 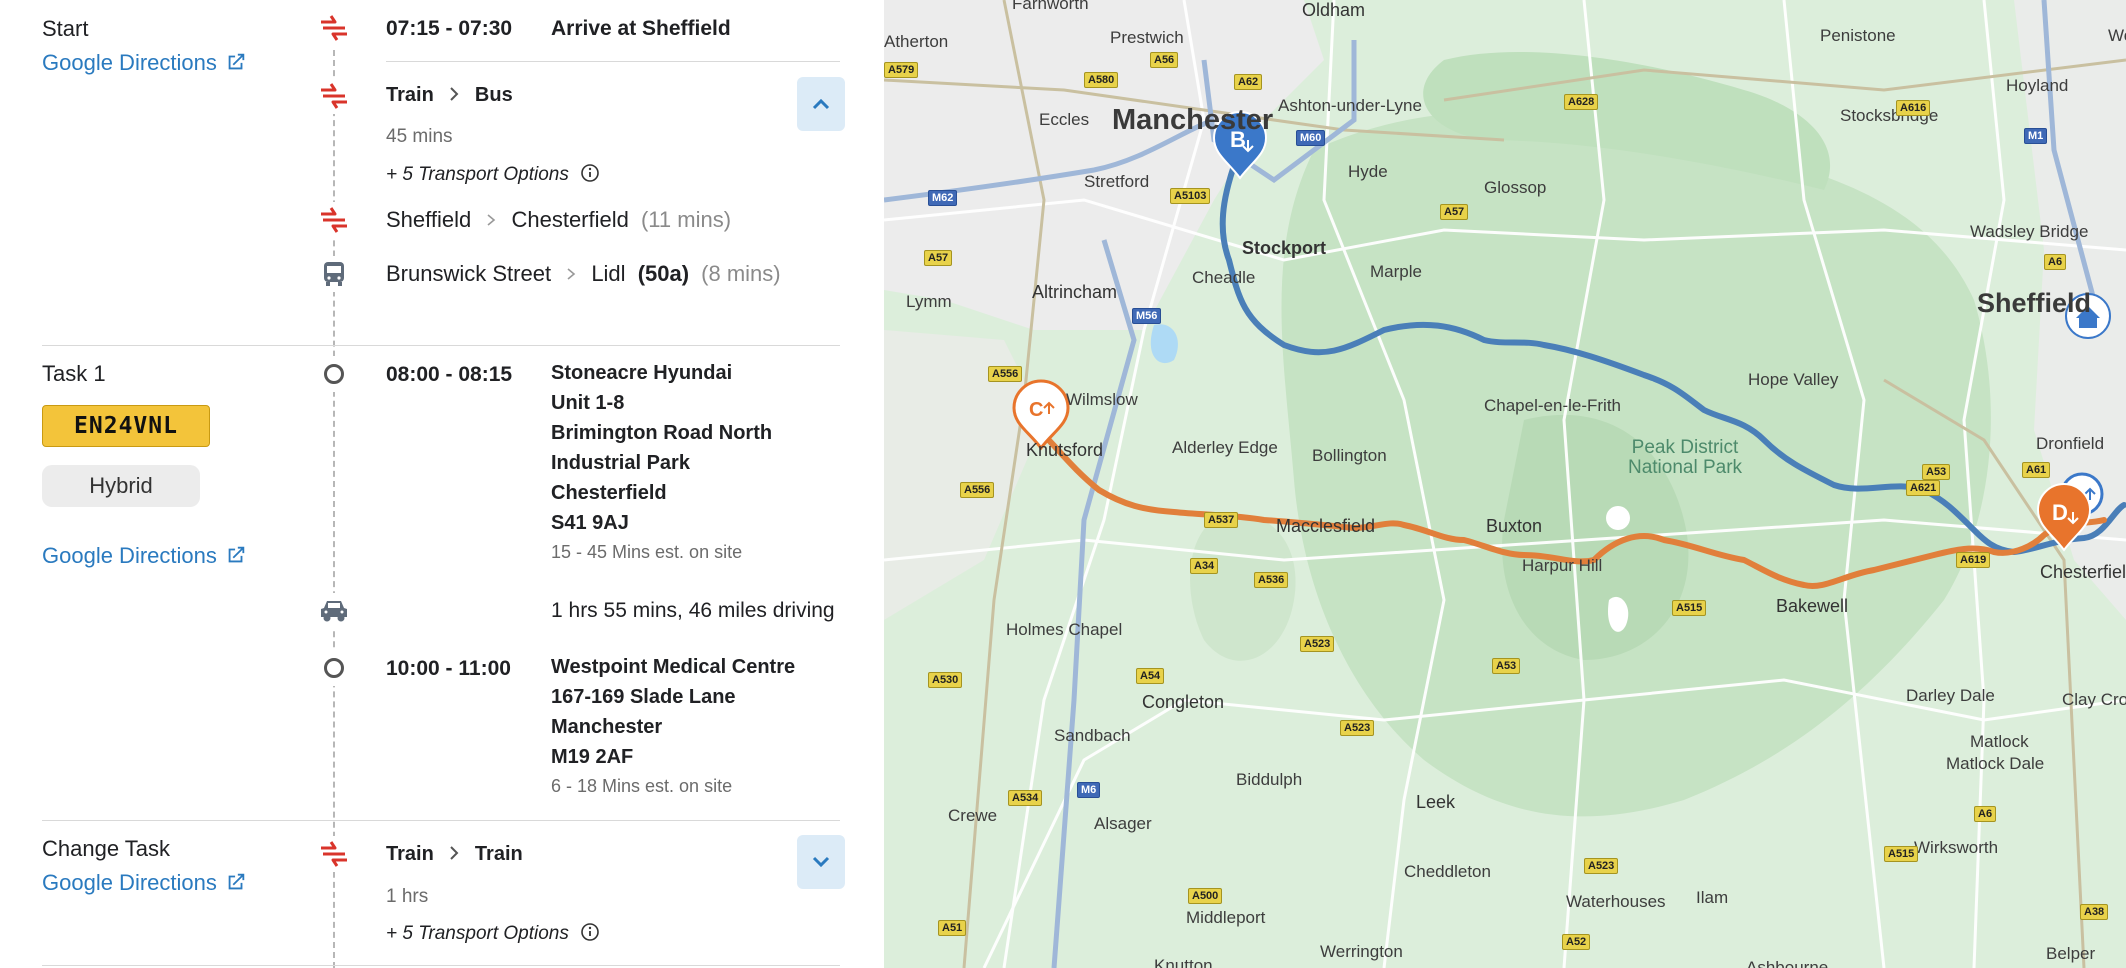 I want to click on road-shield: A537, so click(x=1221, y=520).